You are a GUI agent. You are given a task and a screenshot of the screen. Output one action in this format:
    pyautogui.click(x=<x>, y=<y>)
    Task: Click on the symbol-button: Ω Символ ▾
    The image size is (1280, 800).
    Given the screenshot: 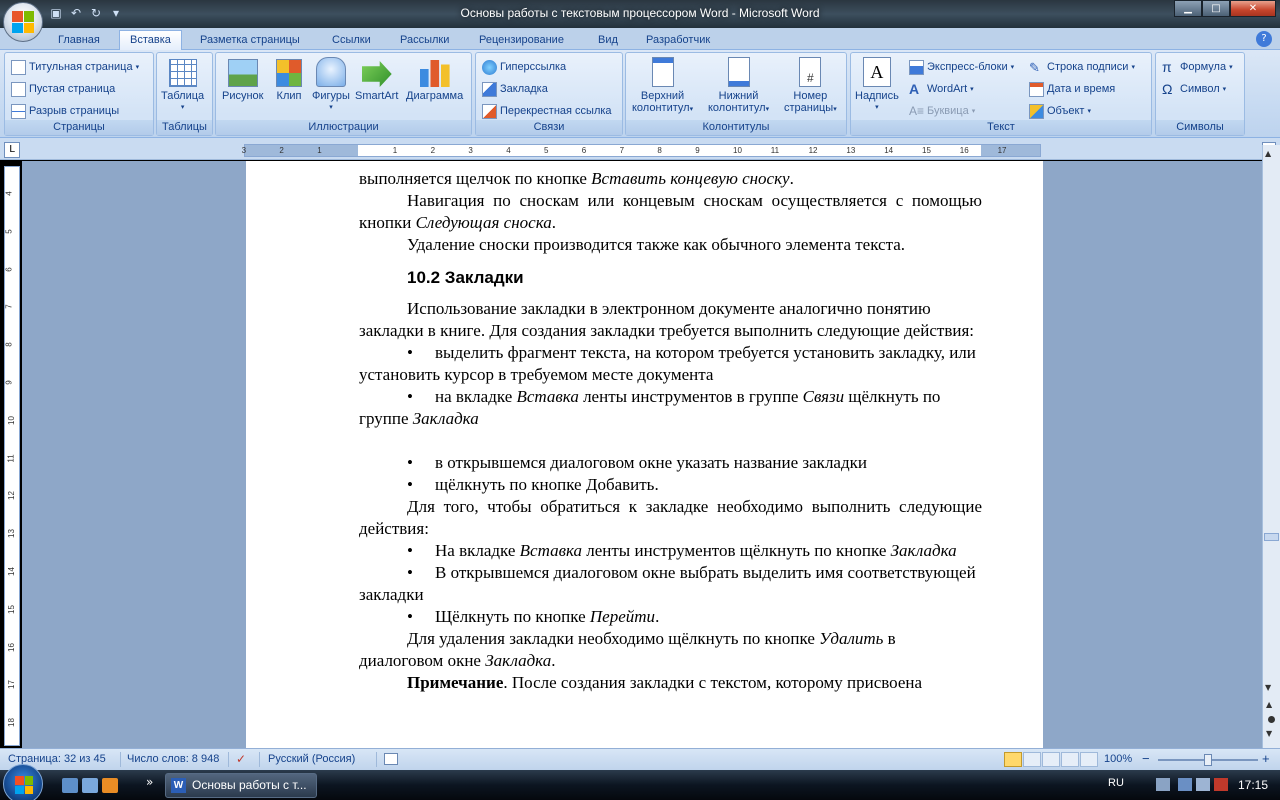 What is the action you would take?
    pyautogui.click(x=1194, y=89)
    